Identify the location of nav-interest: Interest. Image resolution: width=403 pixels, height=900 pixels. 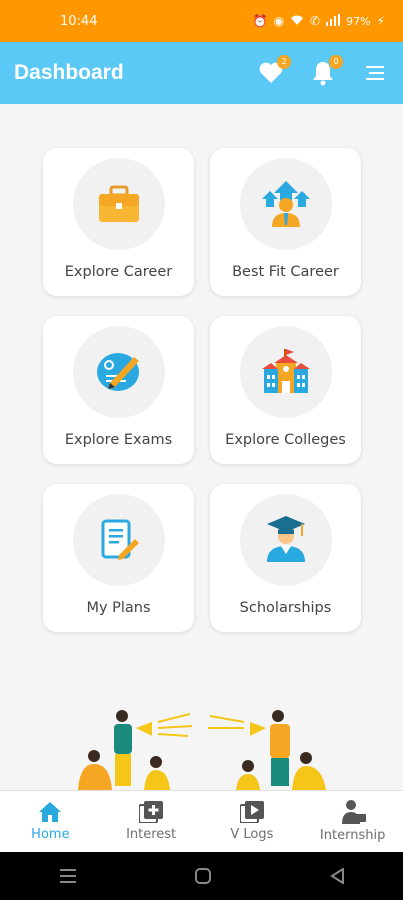
(151, 821).